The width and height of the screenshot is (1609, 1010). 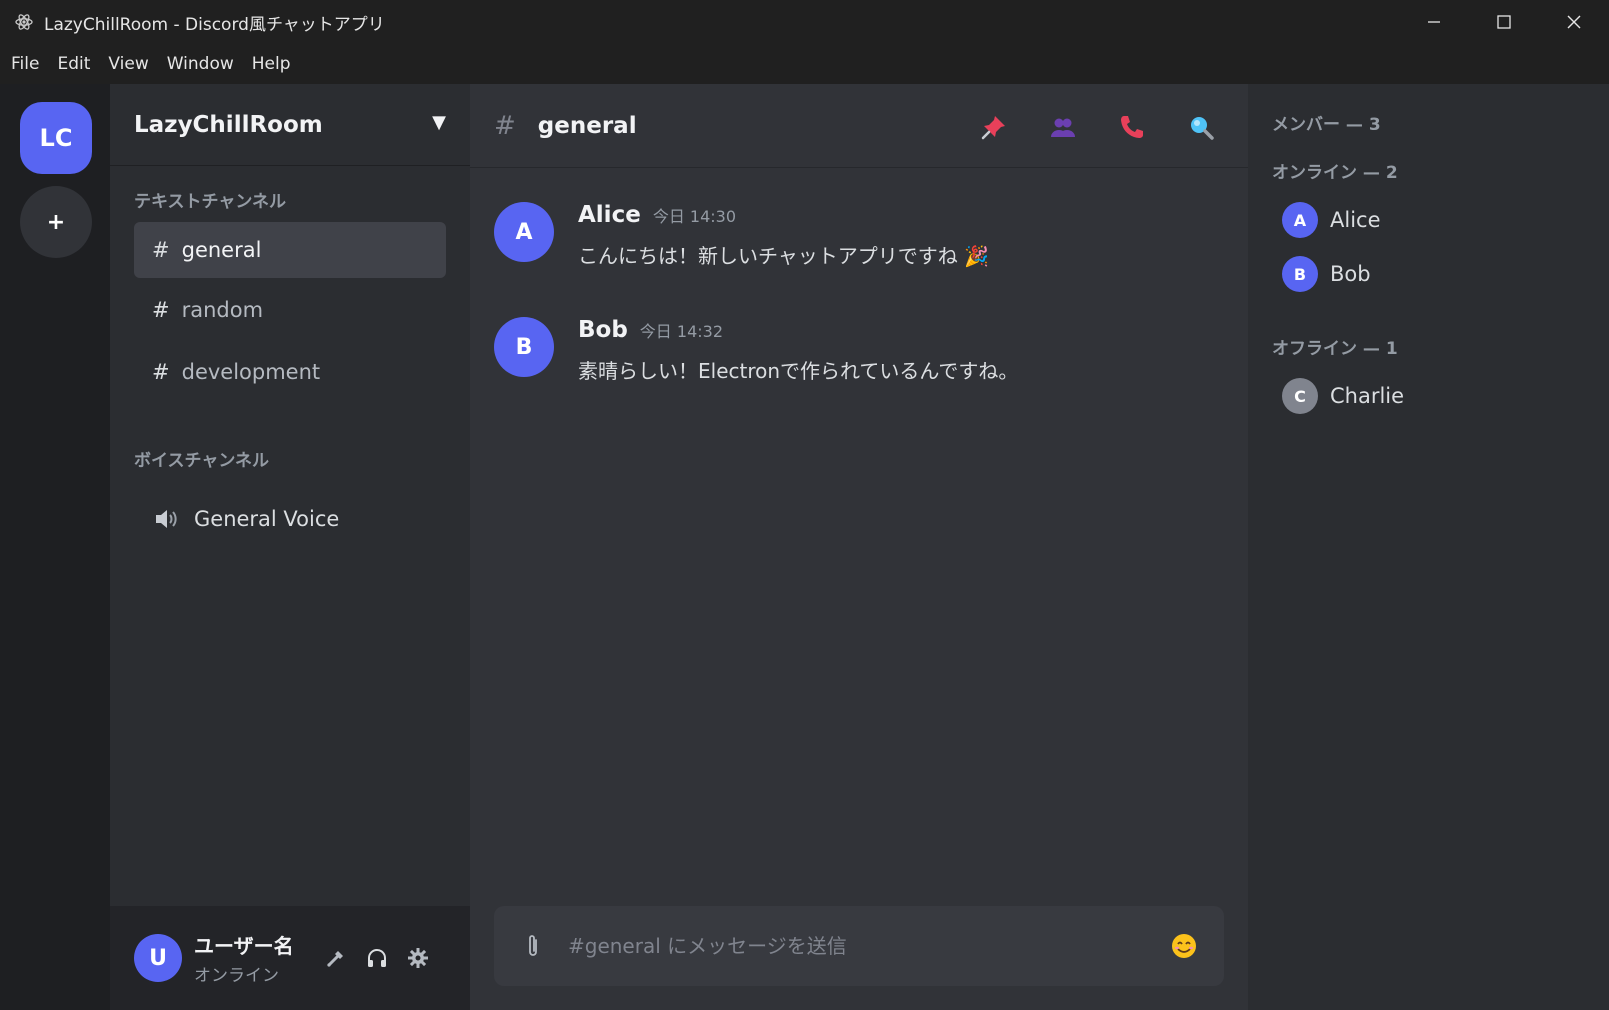 I want to click on user-info: ユーザー名 オンライン, so click(x=244, y=958).